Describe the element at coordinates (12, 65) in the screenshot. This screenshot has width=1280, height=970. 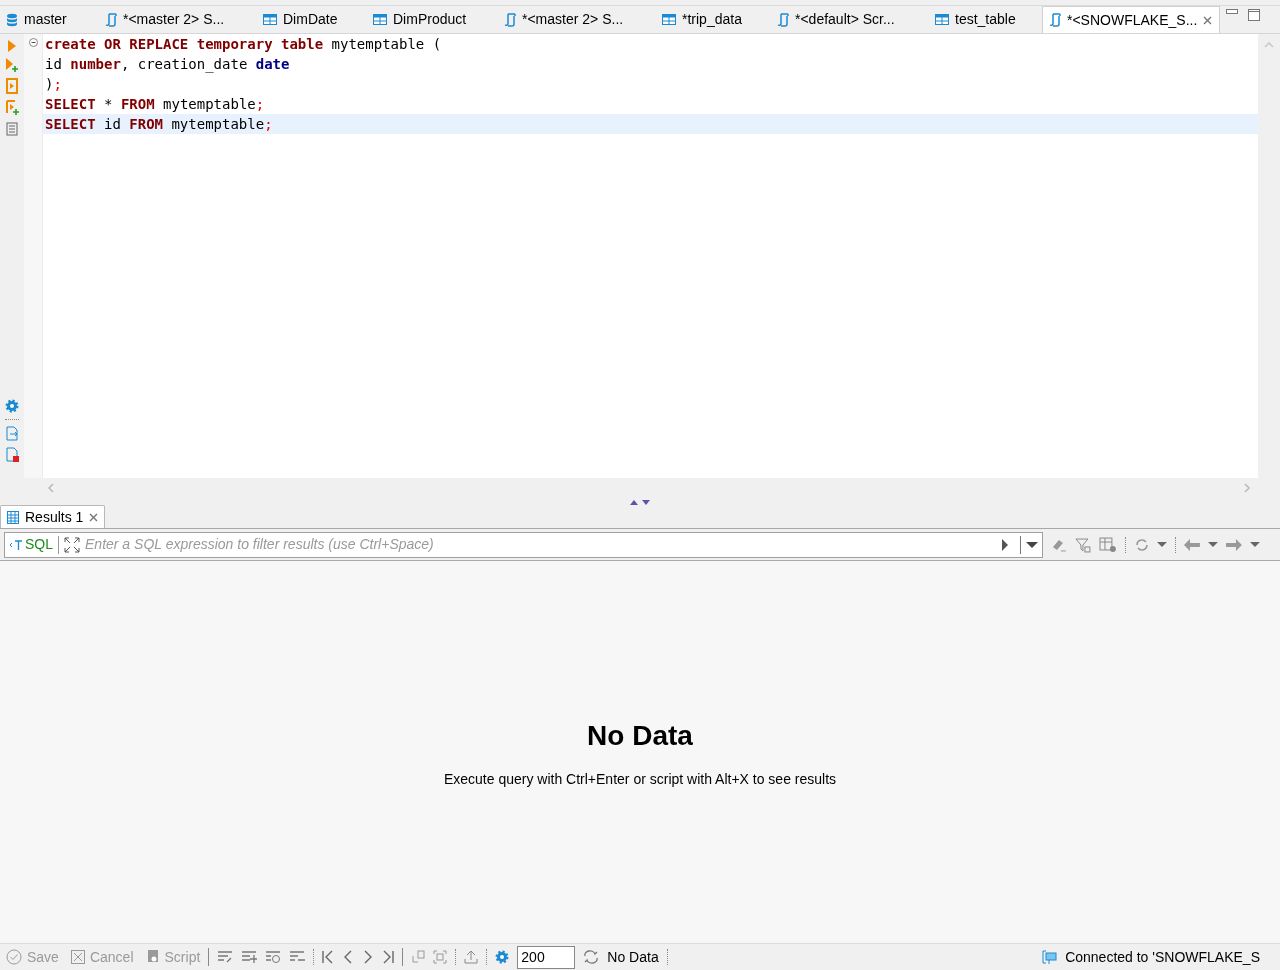
I see `run-new-tab-icon` at that location.